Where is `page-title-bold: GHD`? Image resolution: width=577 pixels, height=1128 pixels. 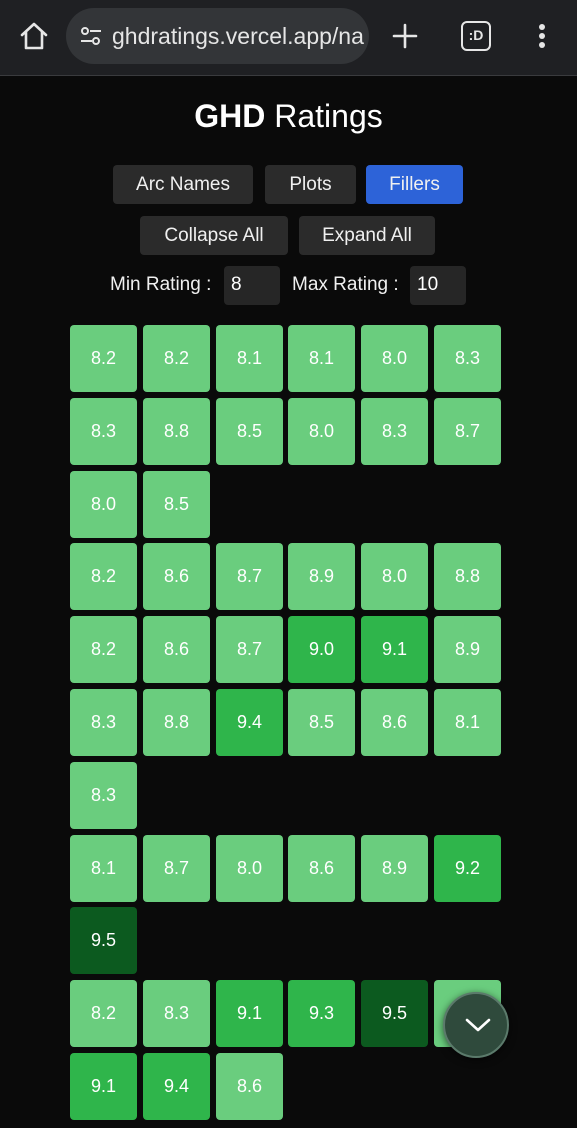 page-title-bold: GHD is located at coordinates (230, 116).